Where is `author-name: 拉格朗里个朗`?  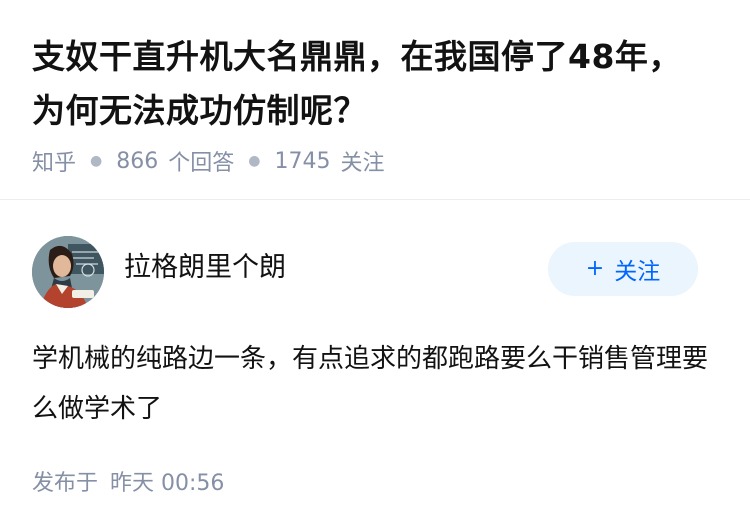 author-name: 拉格朗里个朗 is located at coordinates (205, 268).